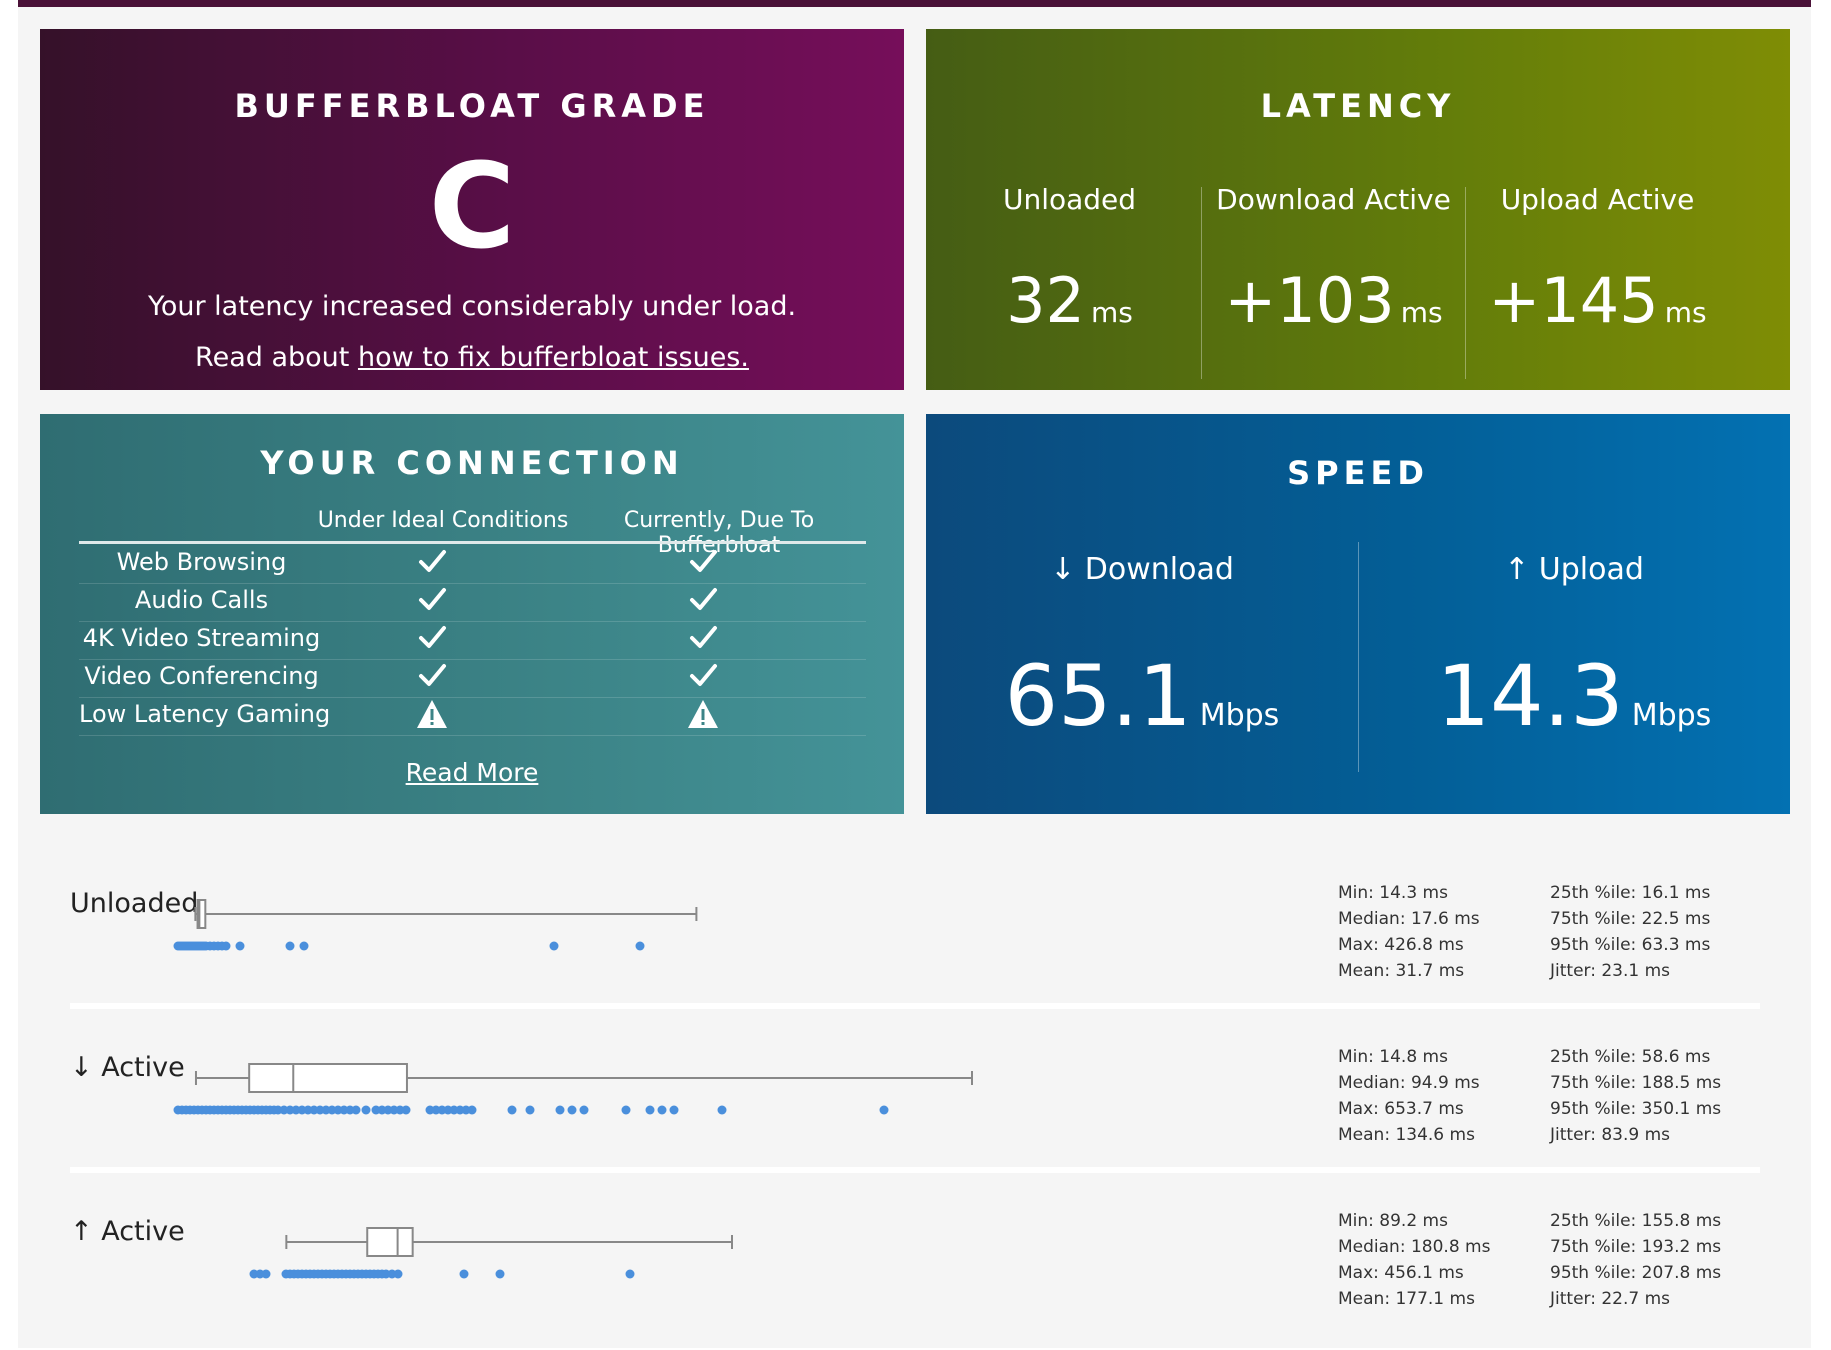 The width and height of the screenshot is (1831, 1350). What do you see at coordinates (1630, 919) in the screenshot?
I see `stat-p75: 75th %ile: 22.5 ms` at bounding box center [1630, 919].